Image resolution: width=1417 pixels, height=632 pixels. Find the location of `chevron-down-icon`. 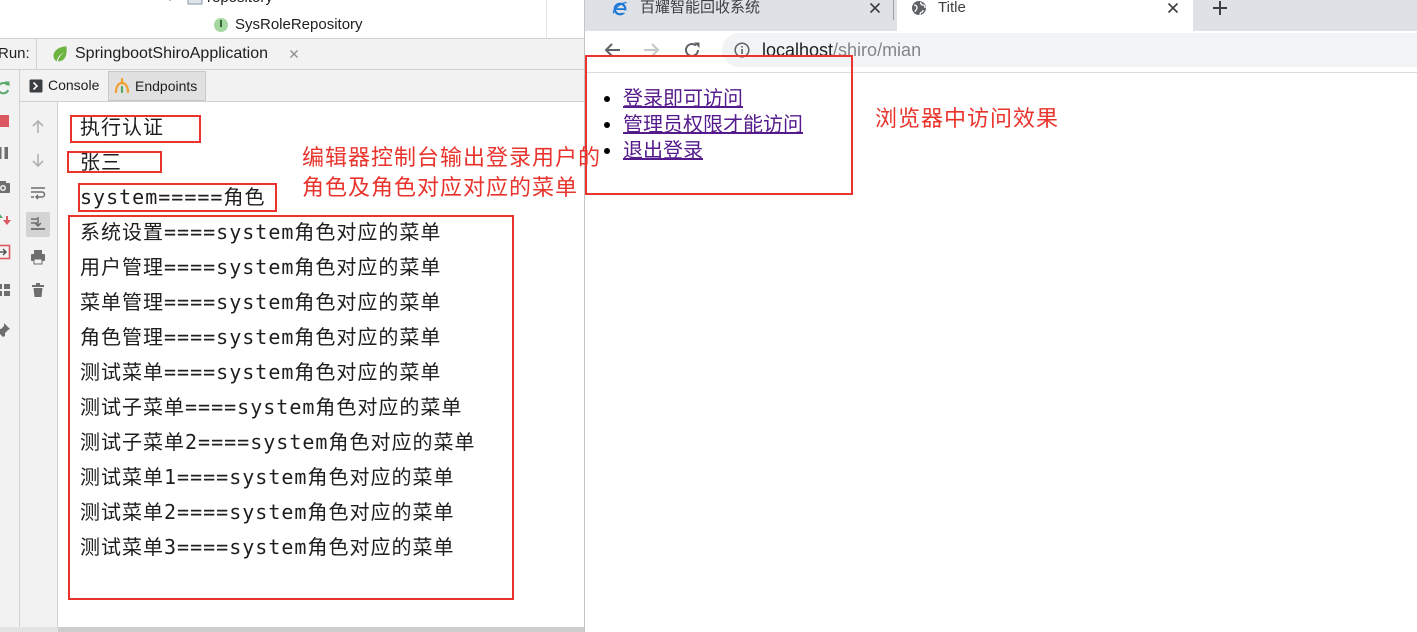

chevron-down-icon is located at coordinates (170, 1).